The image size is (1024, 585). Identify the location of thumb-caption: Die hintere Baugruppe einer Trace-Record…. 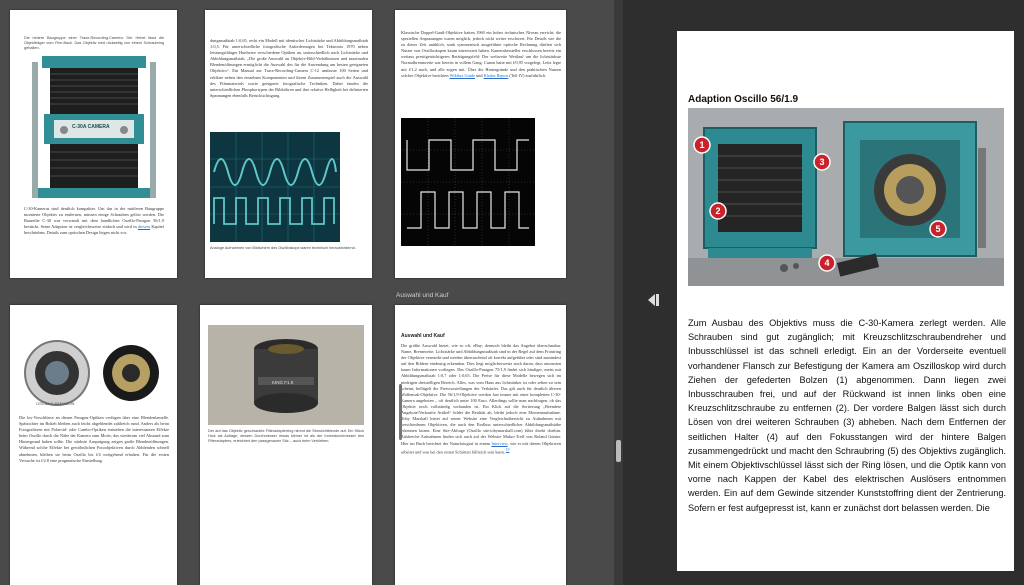
(94, 43).